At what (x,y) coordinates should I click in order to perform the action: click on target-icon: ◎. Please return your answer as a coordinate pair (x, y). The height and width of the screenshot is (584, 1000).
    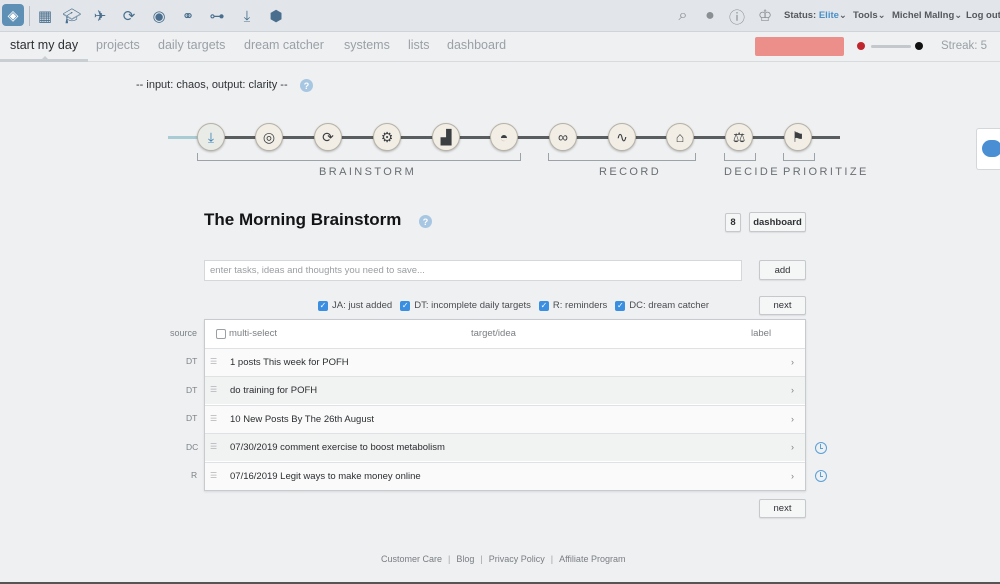
    Looking at the image, I should click on (269, 137).